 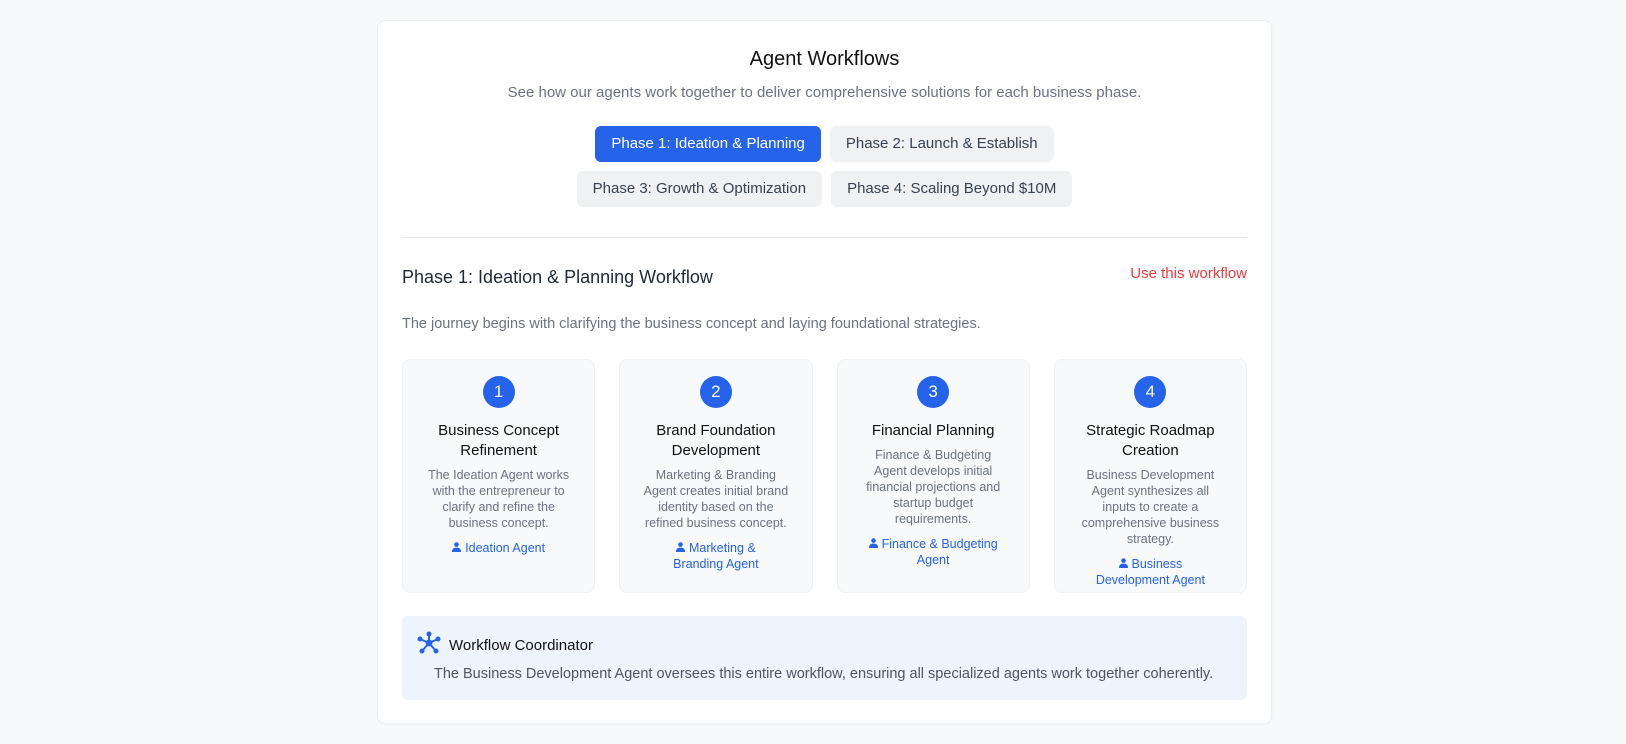 I want to click on step-number: 1, so click(x=498, y=392).